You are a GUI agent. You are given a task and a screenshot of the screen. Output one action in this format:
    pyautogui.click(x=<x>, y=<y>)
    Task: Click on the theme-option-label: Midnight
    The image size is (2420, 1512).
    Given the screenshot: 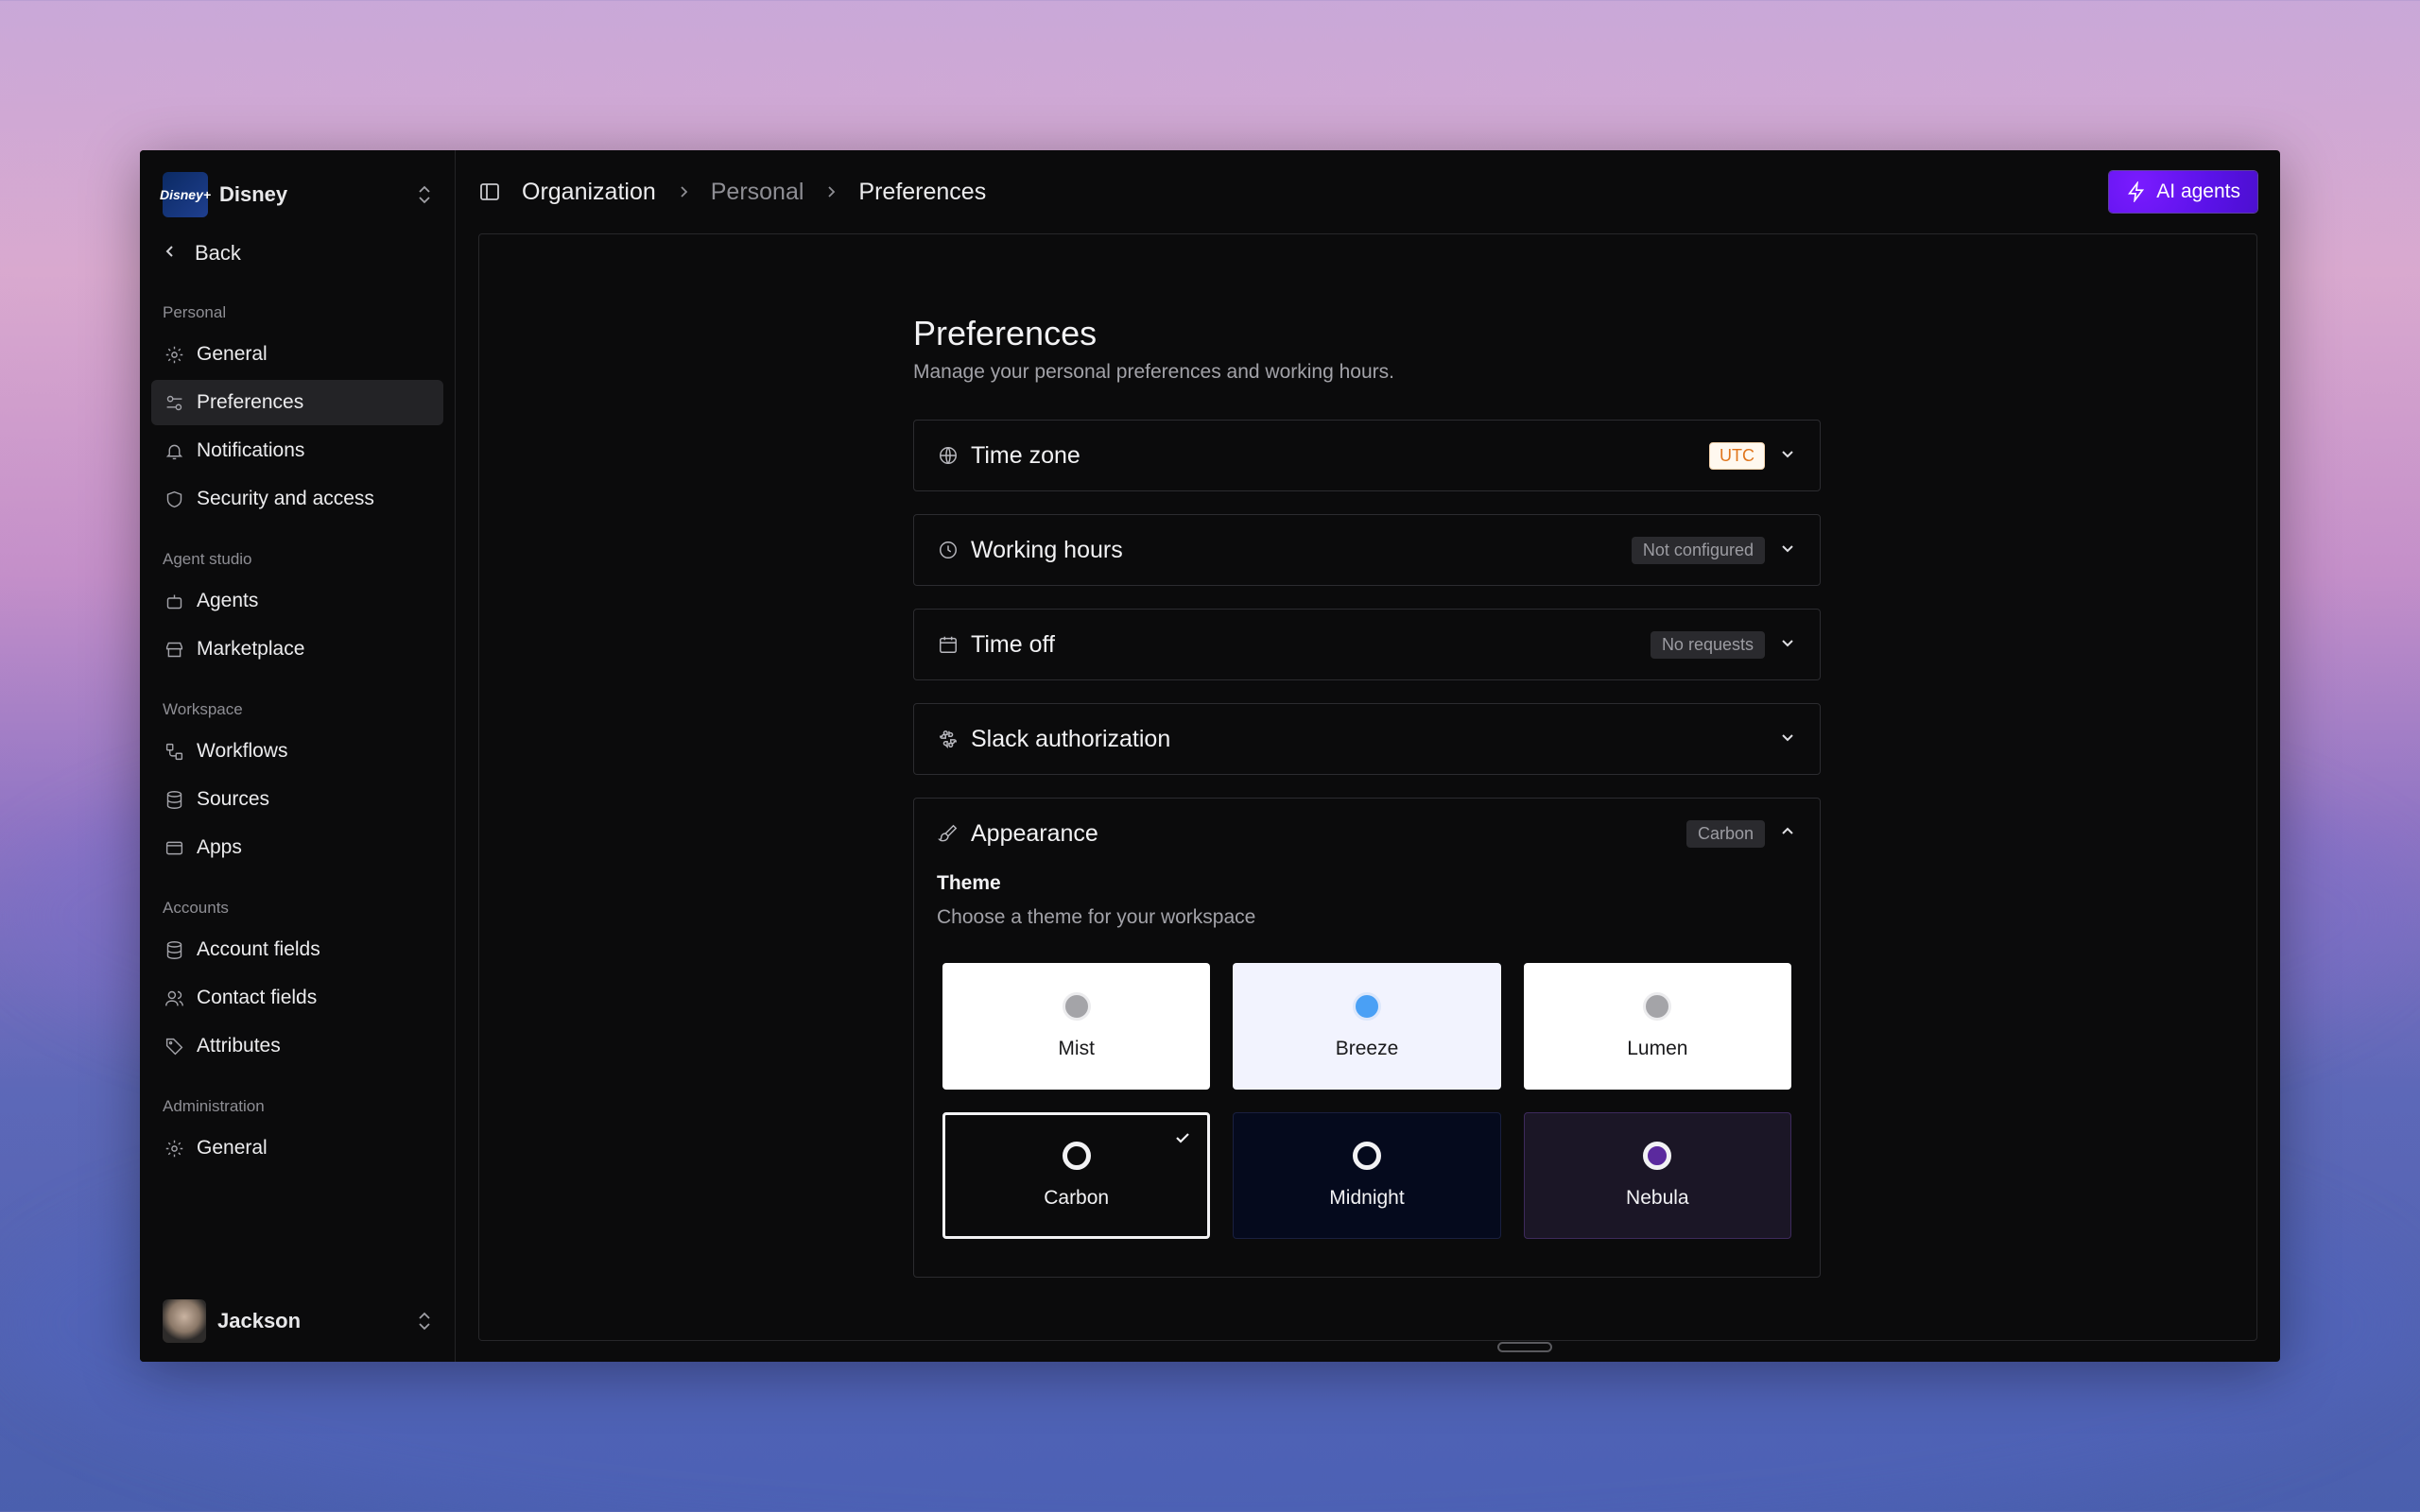 What is the action you would take?
    pyautogui.click(x=1367, y=1198)
    